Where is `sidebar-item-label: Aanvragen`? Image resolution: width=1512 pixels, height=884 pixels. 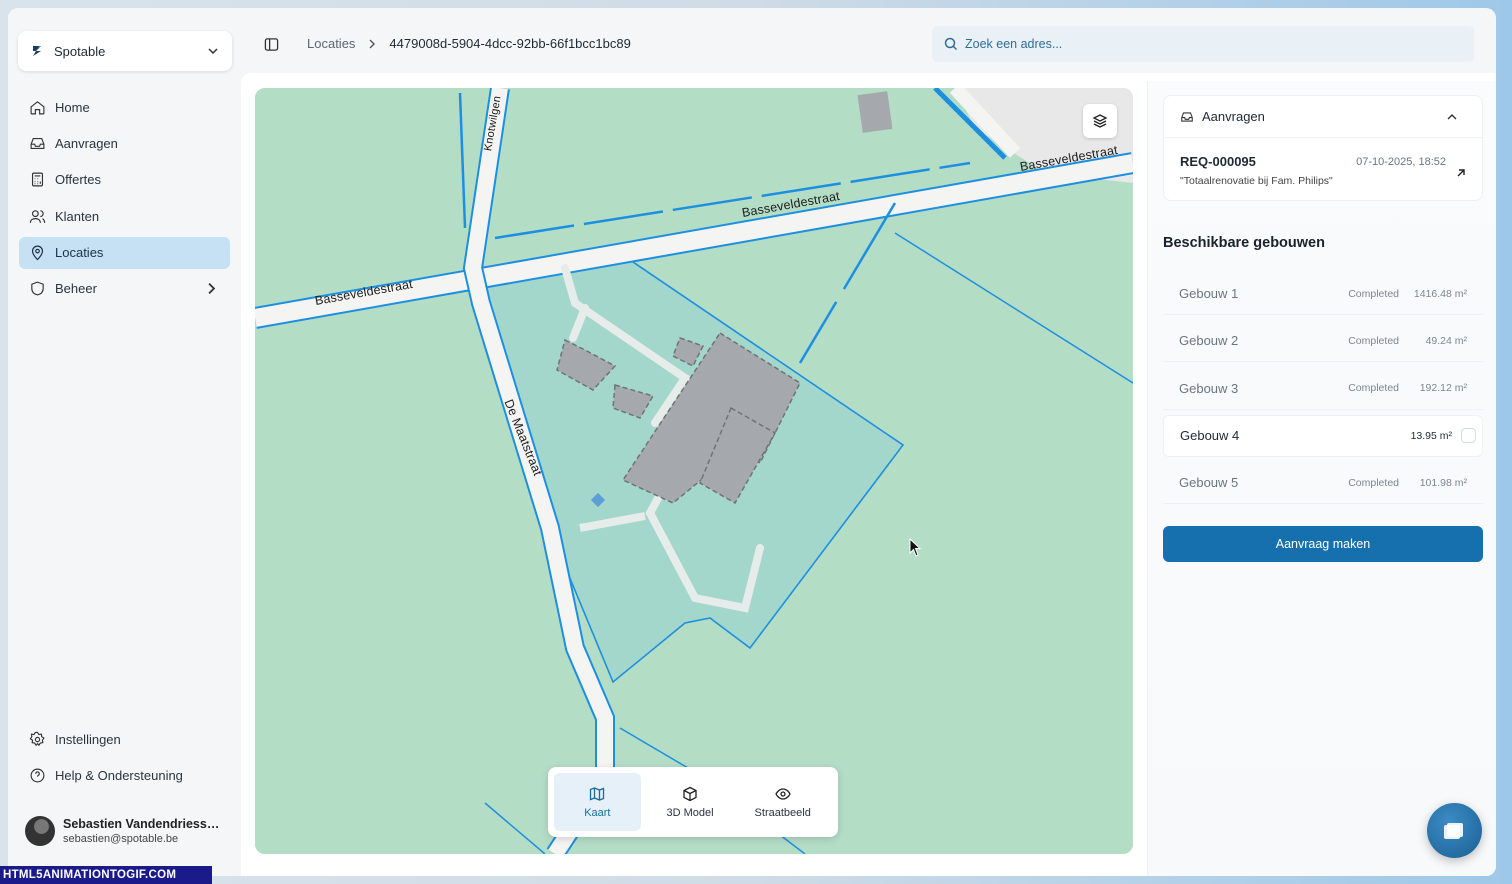
sidebar-item-label: Aanvragen is located at coordinates (86, 143).